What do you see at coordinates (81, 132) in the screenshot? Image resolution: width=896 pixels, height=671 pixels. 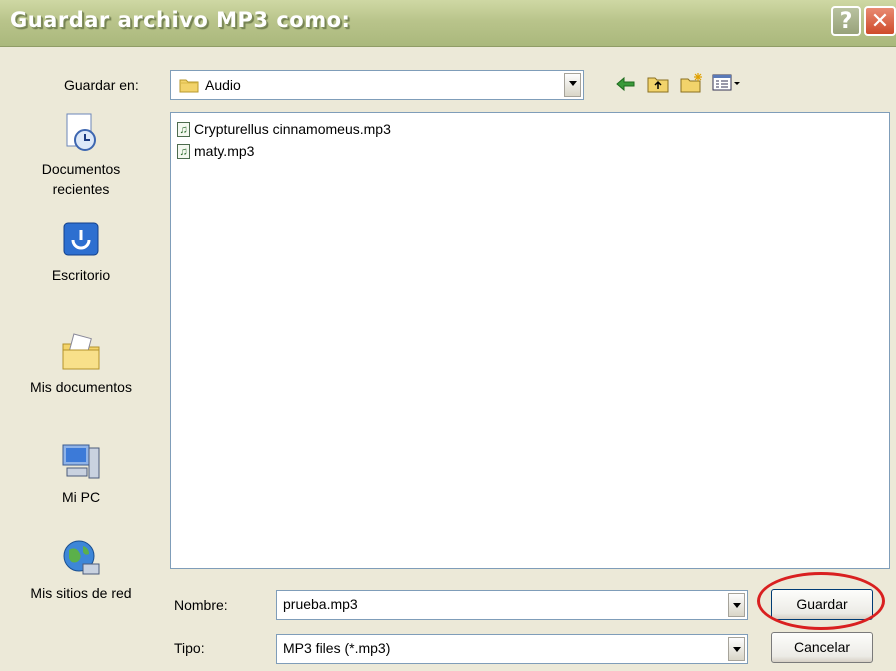 I see `recent-documents-icon` at bounding box center [81, 132].